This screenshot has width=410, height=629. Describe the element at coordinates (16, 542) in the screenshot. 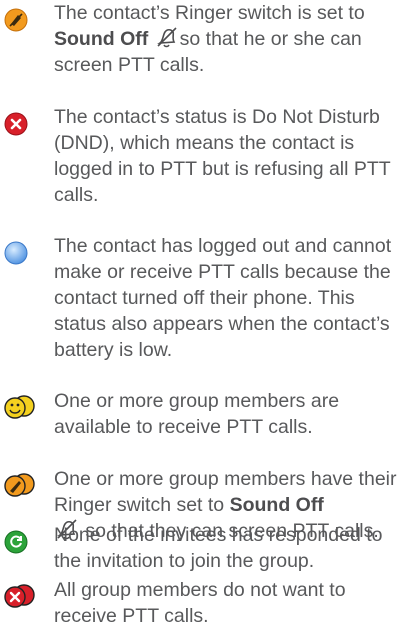

I see `invite-pending-green-icon` at that location.